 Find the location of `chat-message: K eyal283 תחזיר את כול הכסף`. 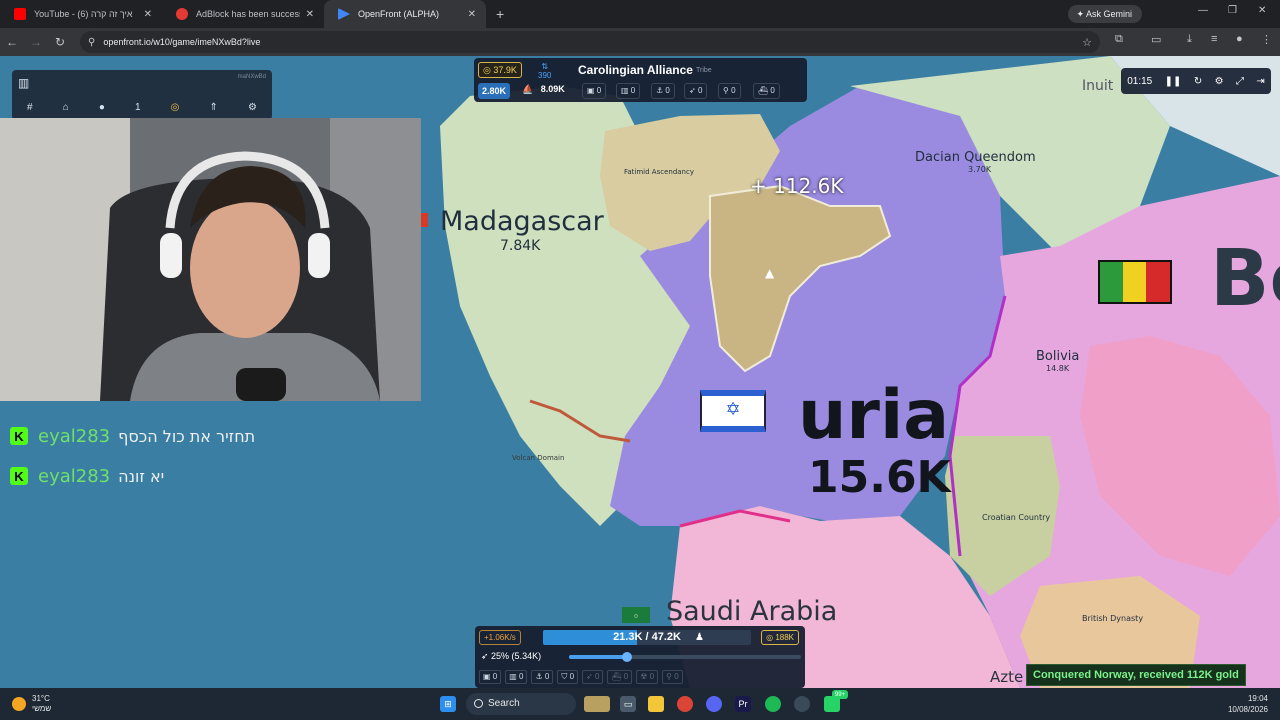

chat-message: K eyal283 תחזיר את כול הכסף is located at coordinates (210, 436).